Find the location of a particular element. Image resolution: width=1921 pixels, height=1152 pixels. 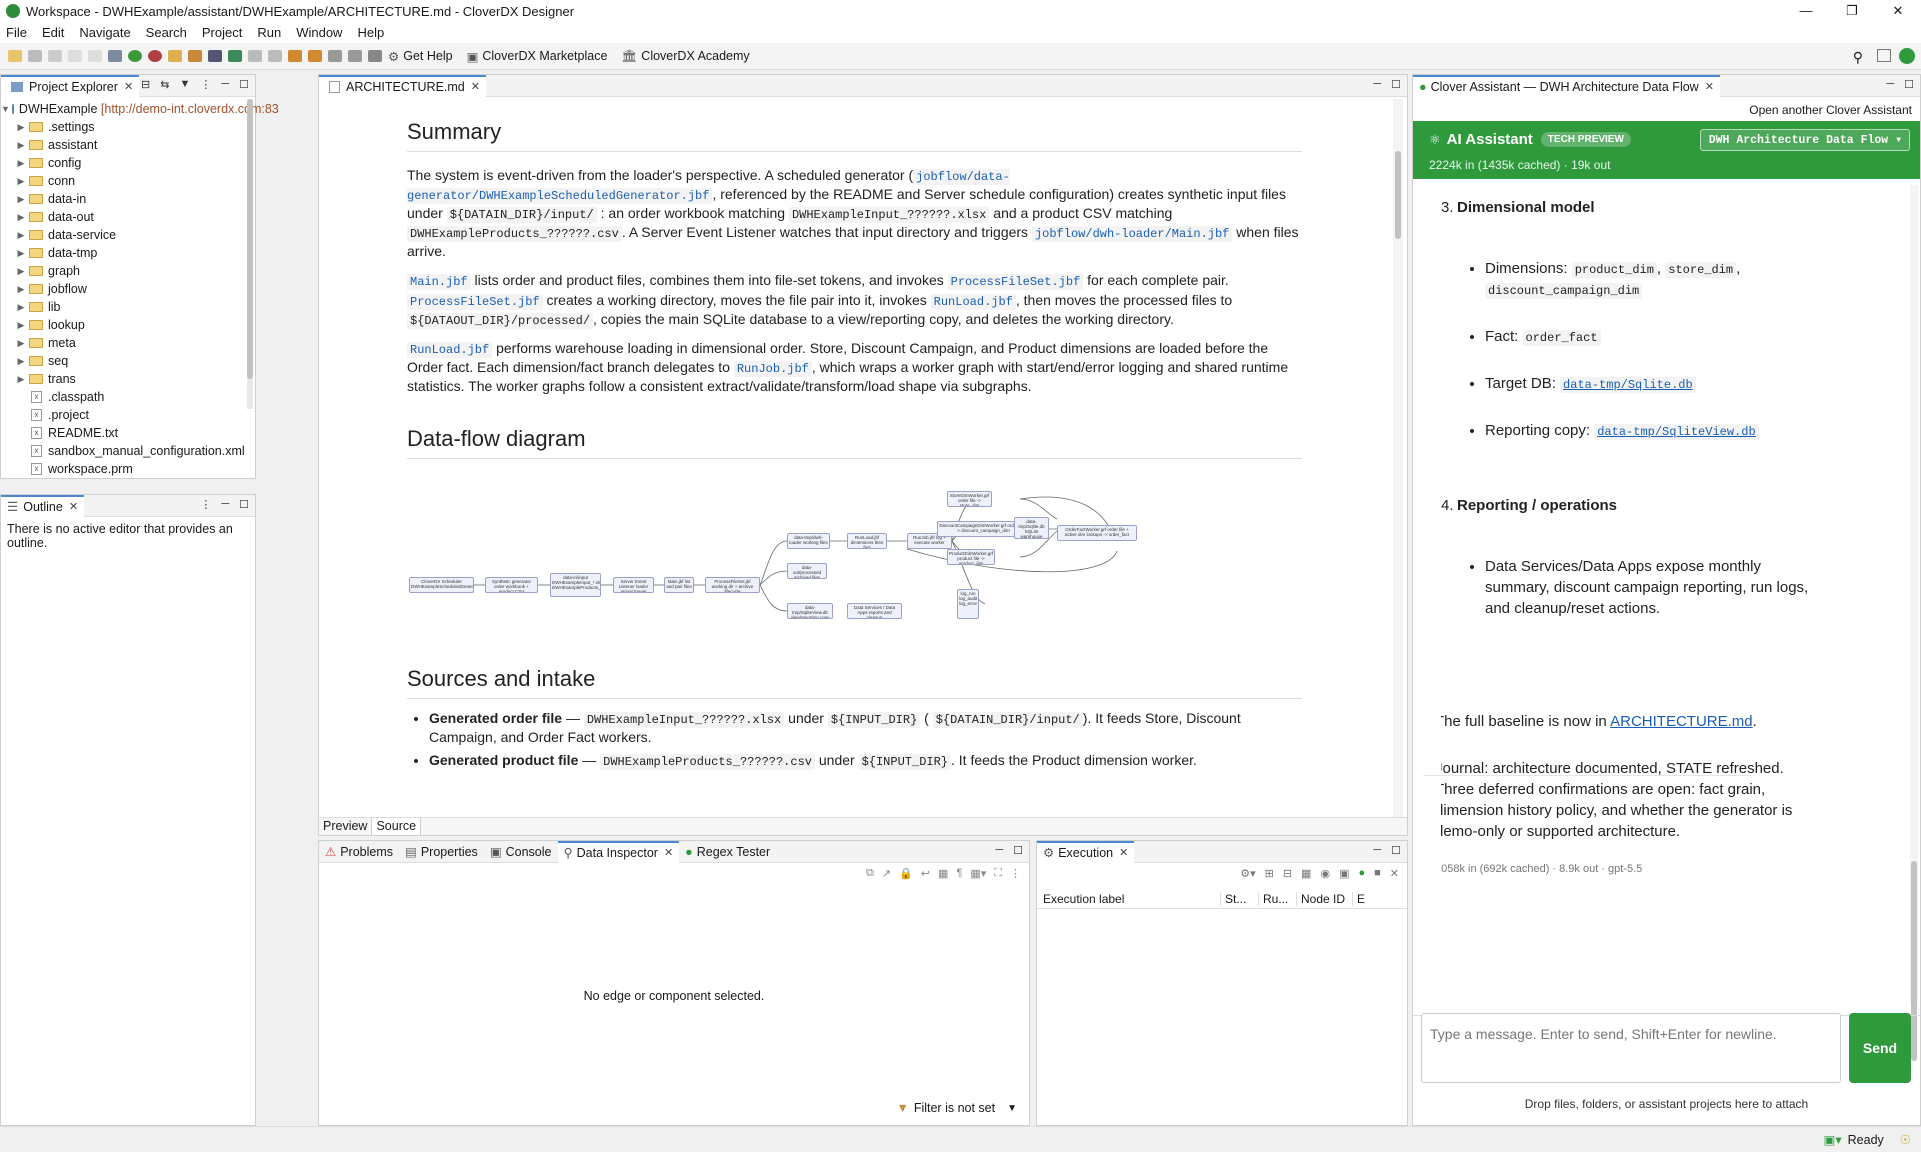

tab-outline: ☰ Outline ✕ is located at coordinates (43, 505).